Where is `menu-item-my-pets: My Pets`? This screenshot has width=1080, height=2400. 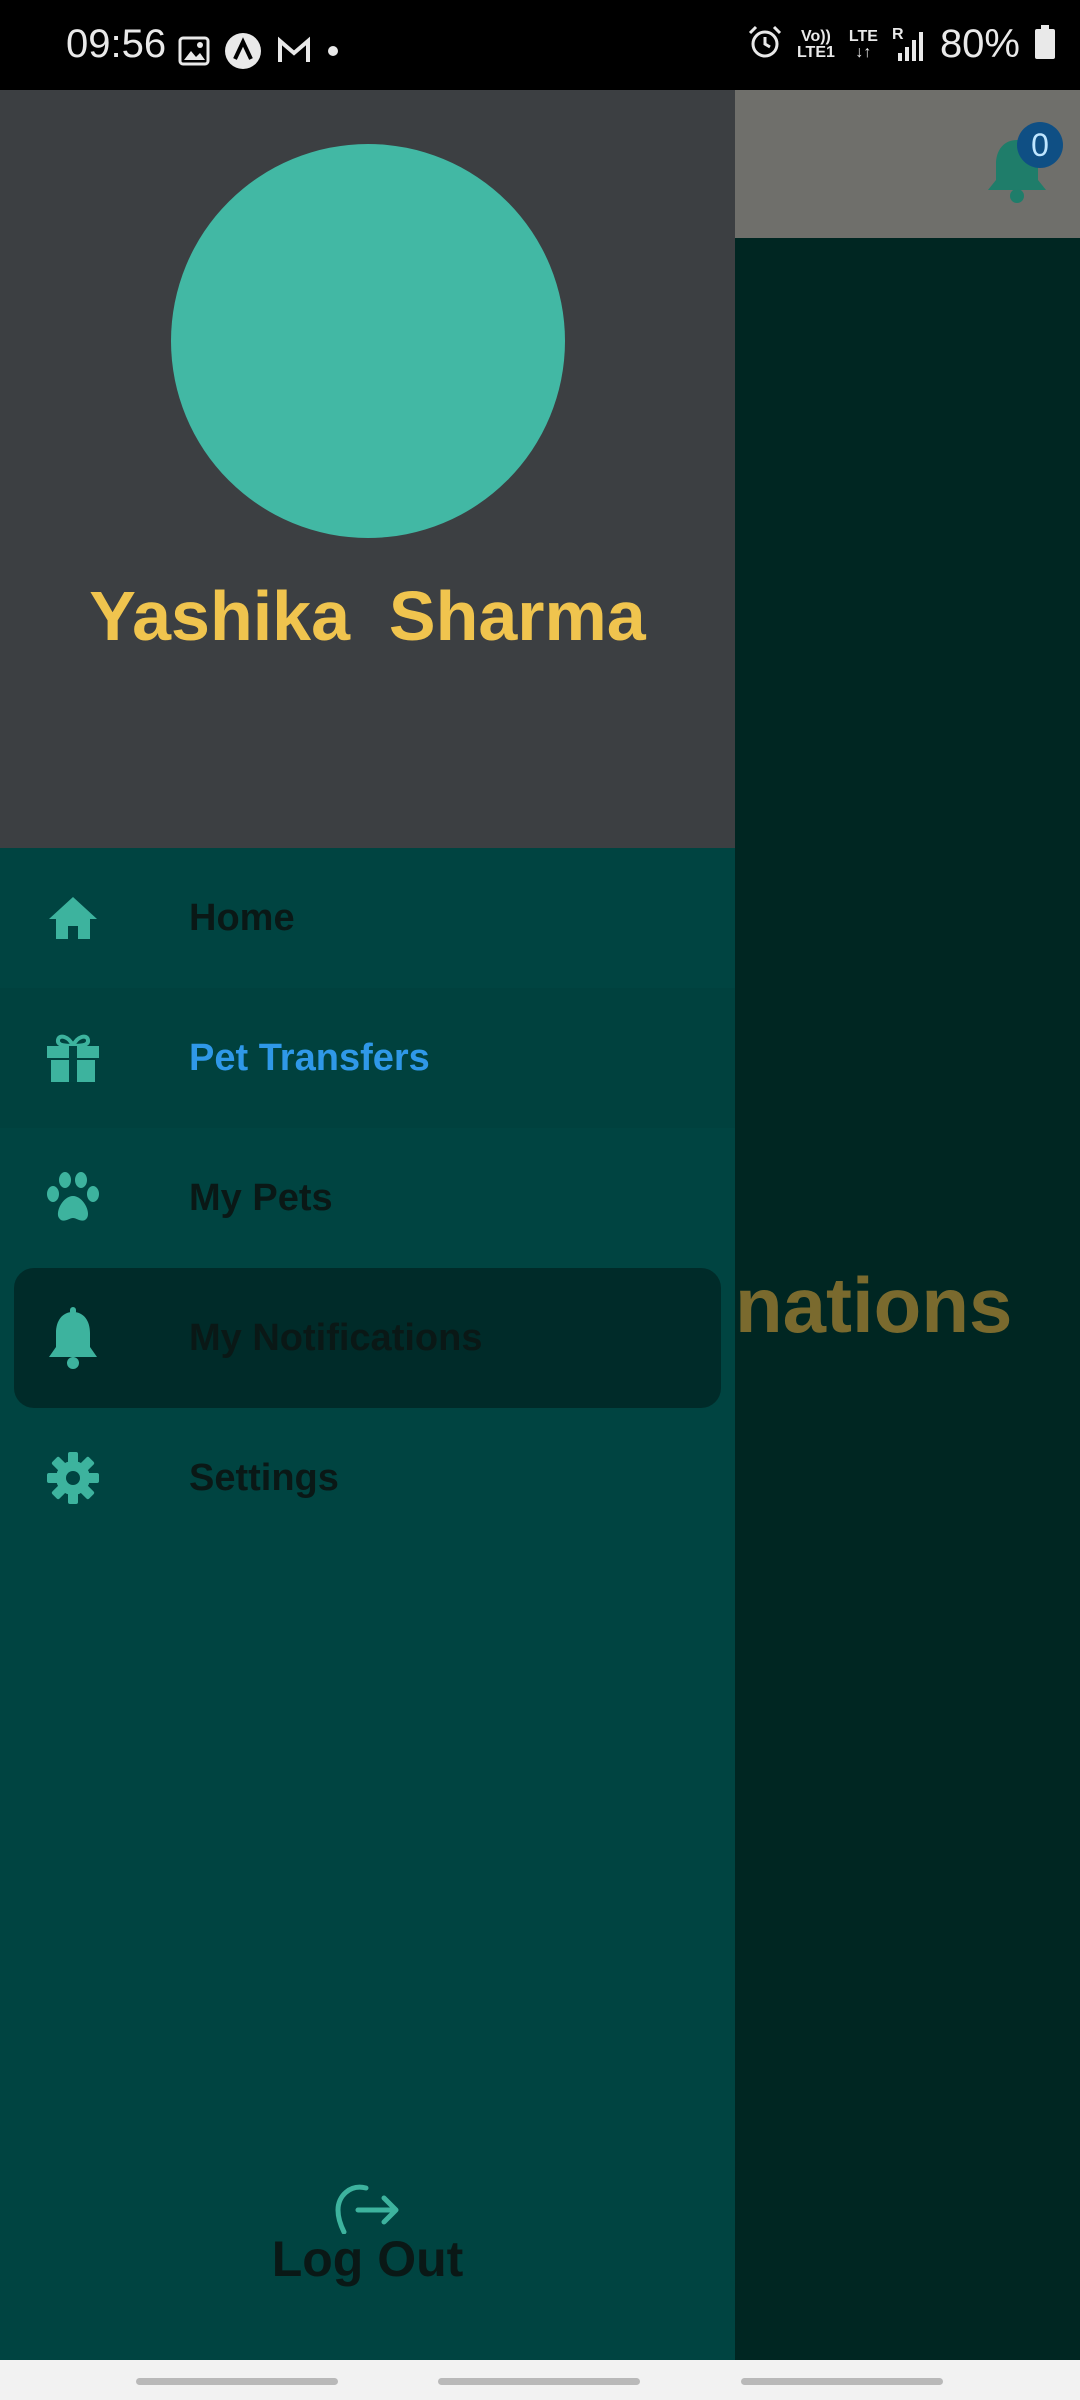
menu-item-my-pets: My Pets is located at coordinates (367, 1198).